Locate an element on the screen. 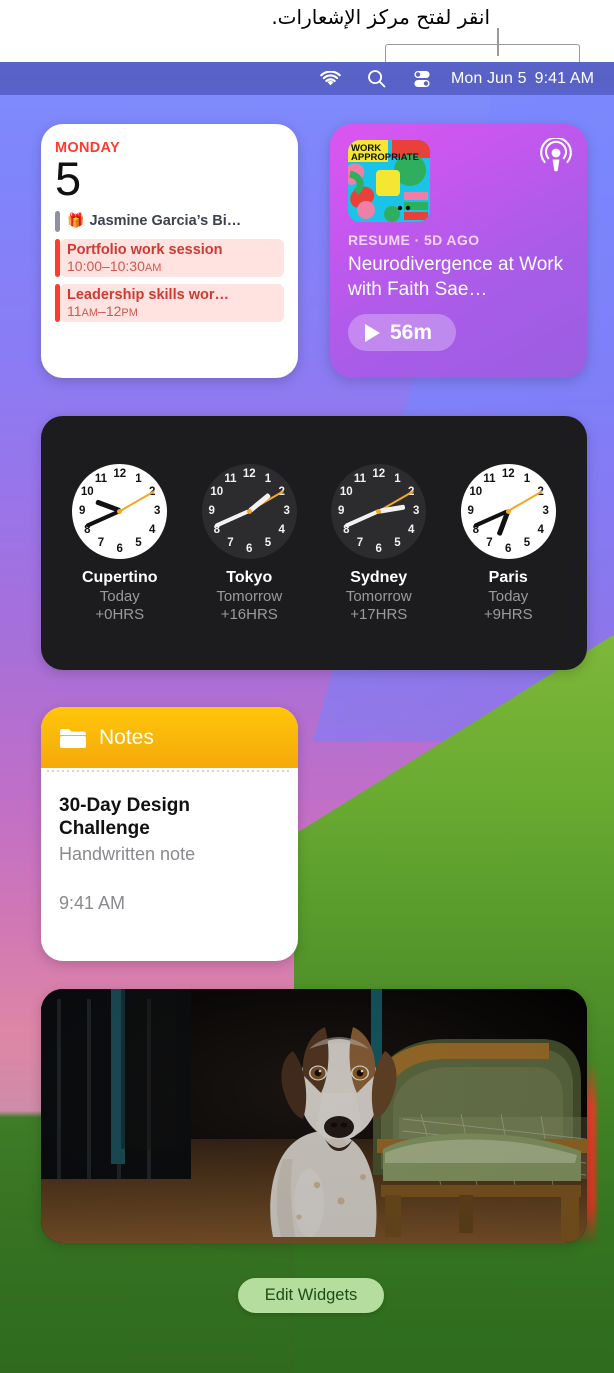 This screenshot has width=614, height=1373. edit-widgets-button: Edit Widgets is located at coordinates (311, 1295).